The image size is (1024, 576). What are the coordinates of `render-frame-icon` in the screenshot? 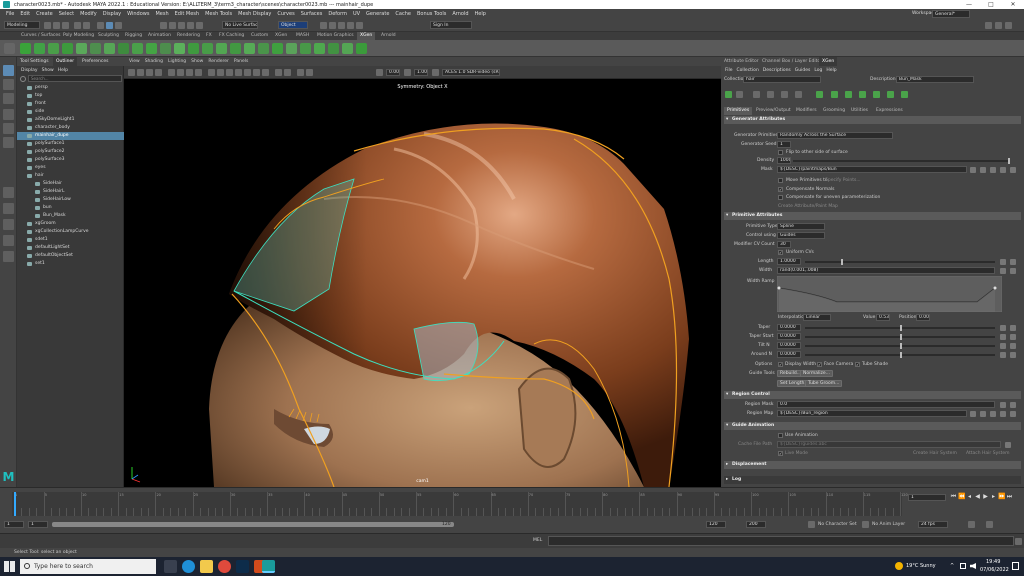 It's located at (332, 25).